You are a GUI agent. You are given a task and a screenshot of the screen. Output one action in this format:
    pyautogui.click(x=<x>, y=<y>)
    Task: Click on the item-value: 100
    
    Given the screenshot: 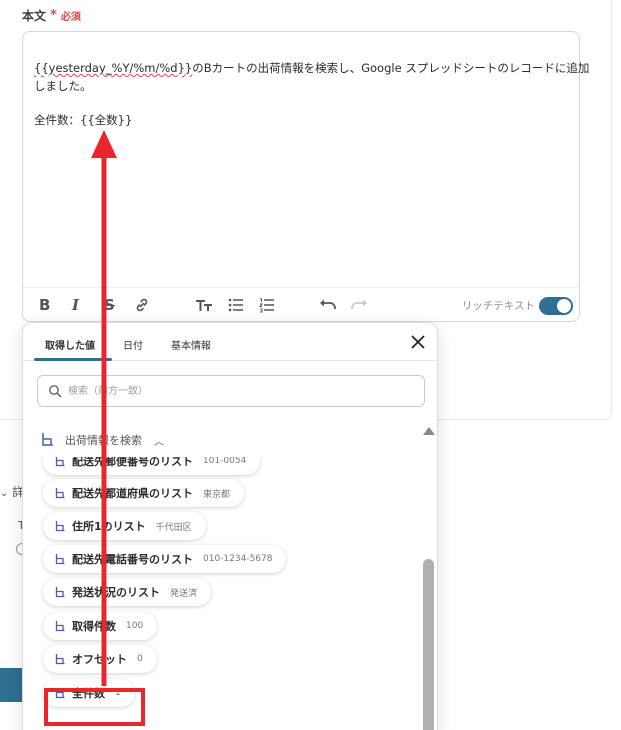 What is the action you would take?
    pyautogui.click(x=135, y=626)
    